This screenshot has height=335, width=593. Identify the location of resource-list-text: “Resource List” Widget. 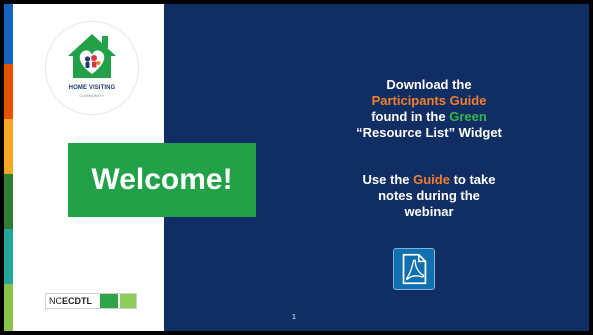
(429, 132).